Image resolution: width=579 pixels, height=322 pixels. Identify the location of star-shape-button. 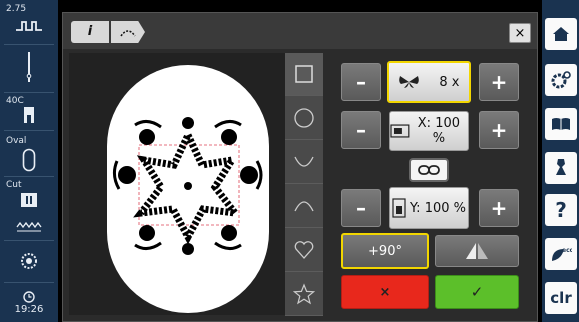
(304, 294).